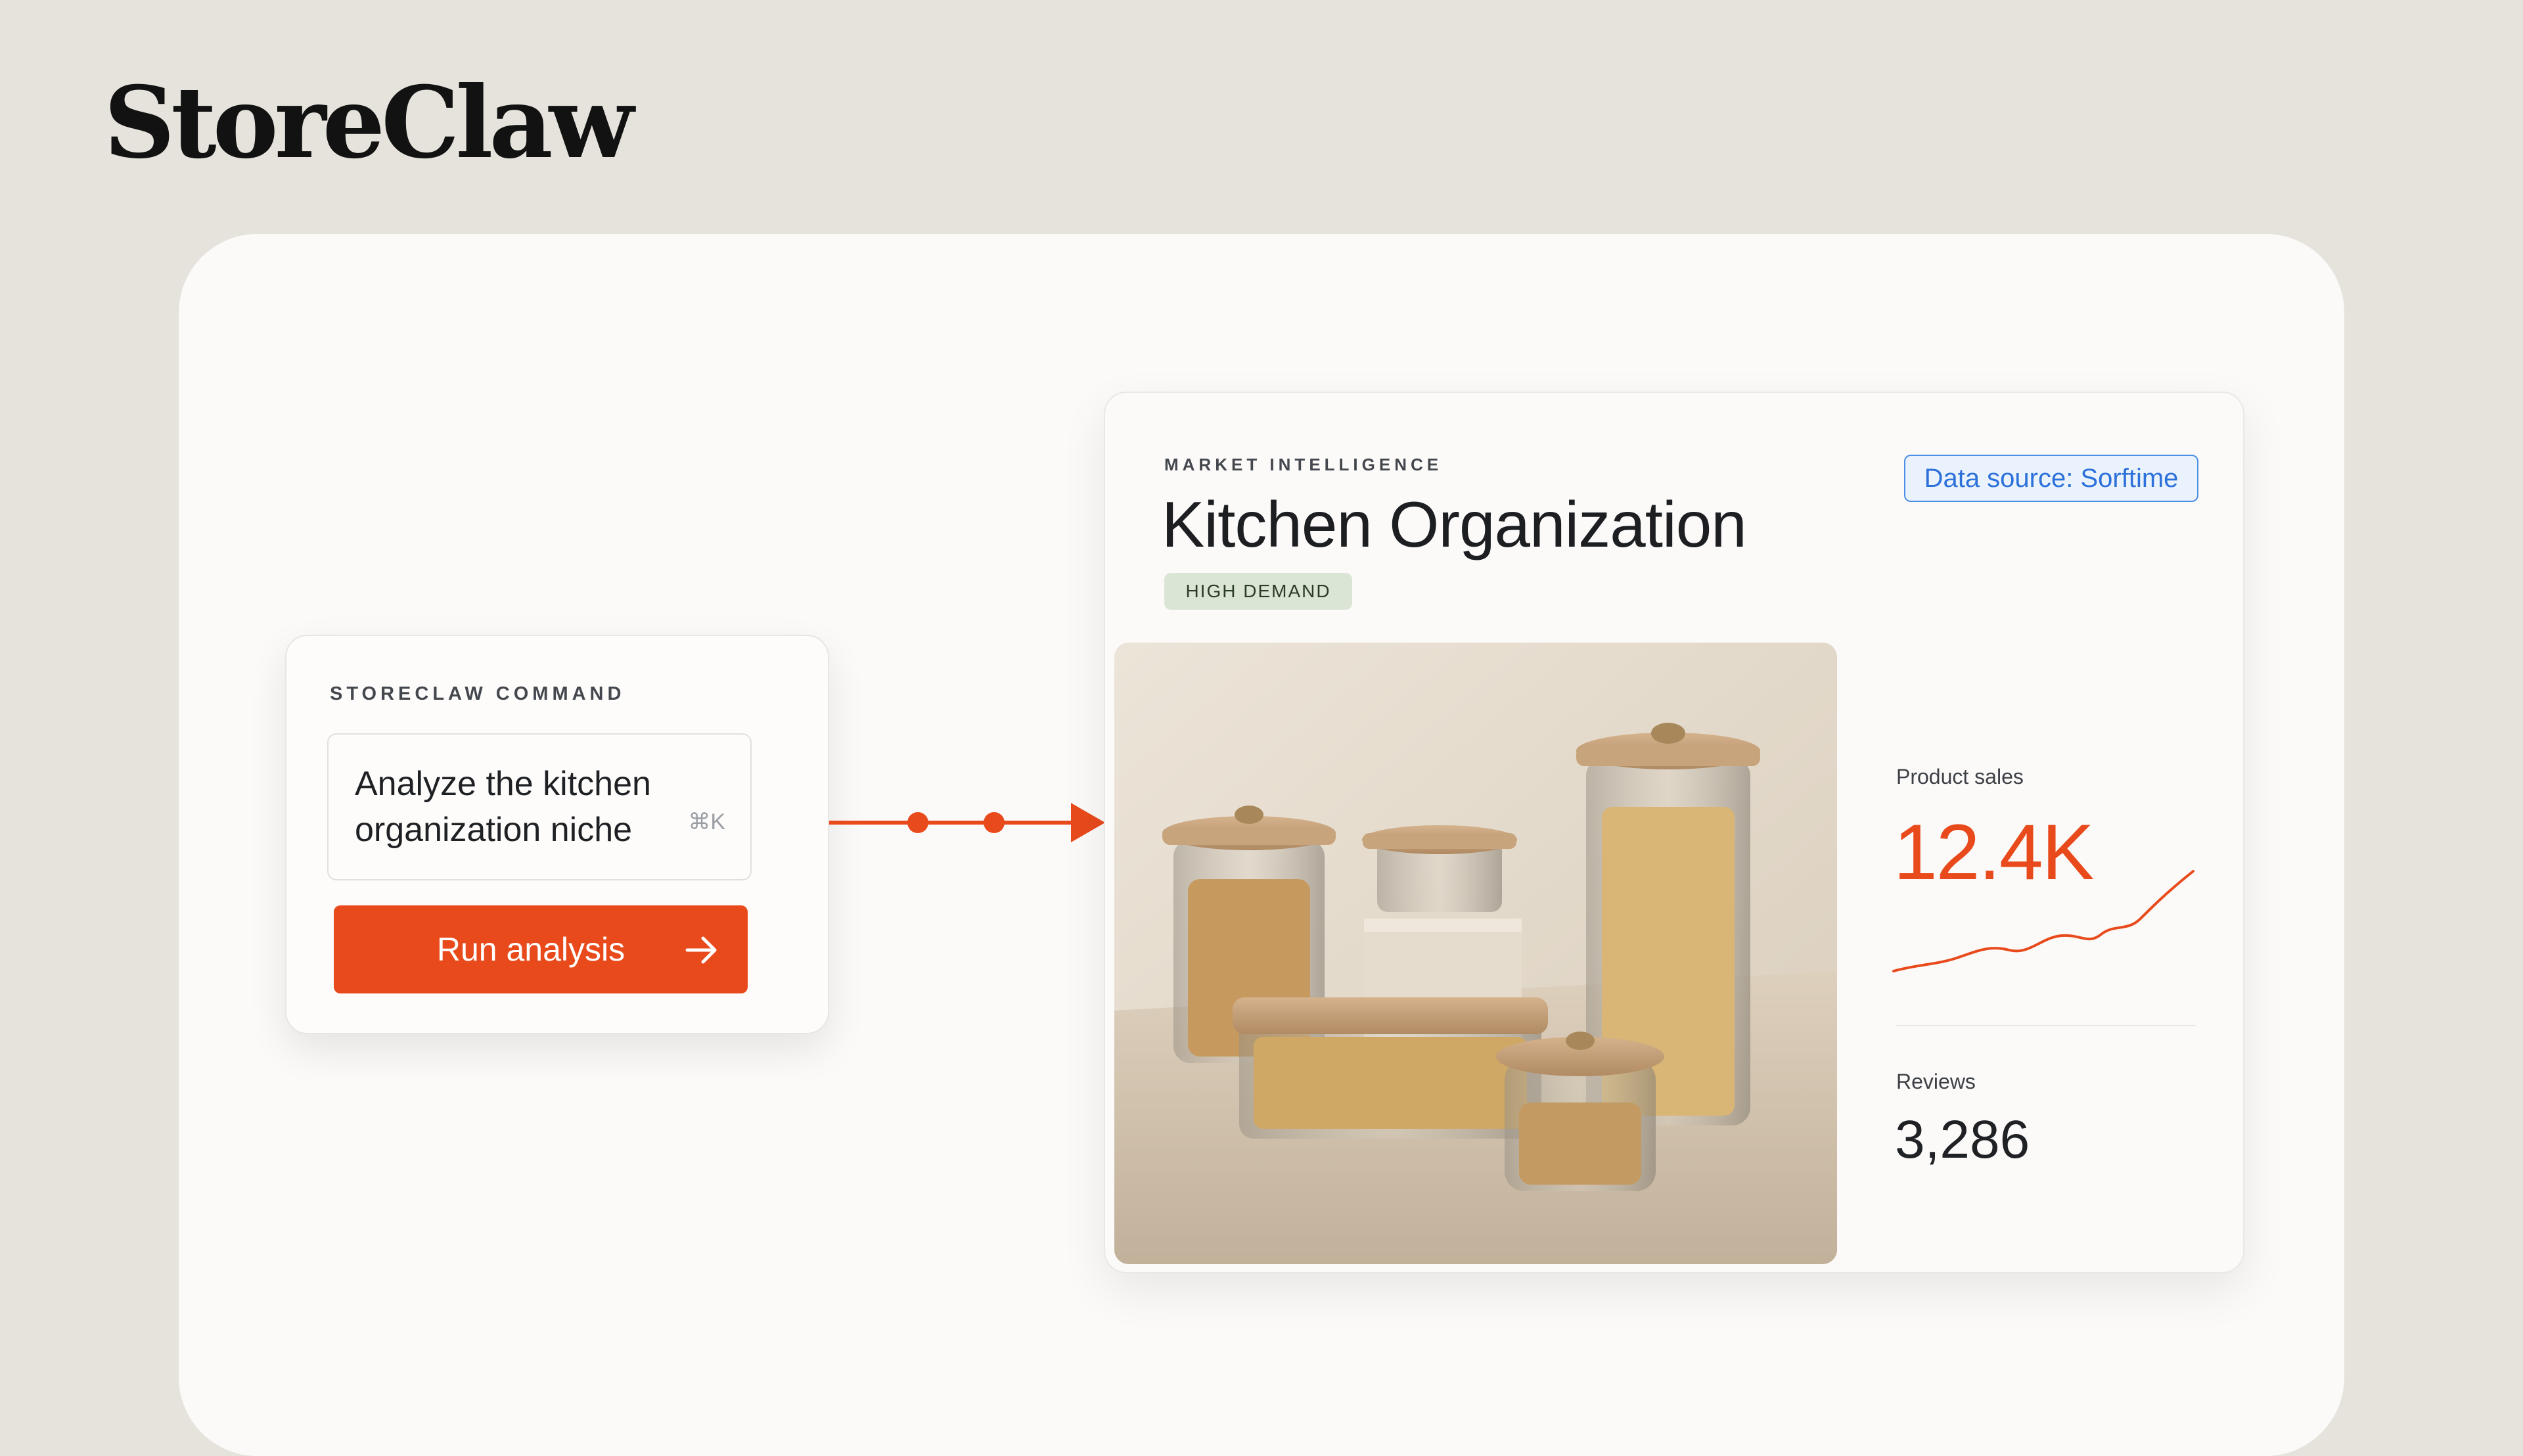  What do you see at coordinates (1454, 524) in the screenshot?
I see `niche-title: Kitchen Organization` at bounding box center [1454, 524].